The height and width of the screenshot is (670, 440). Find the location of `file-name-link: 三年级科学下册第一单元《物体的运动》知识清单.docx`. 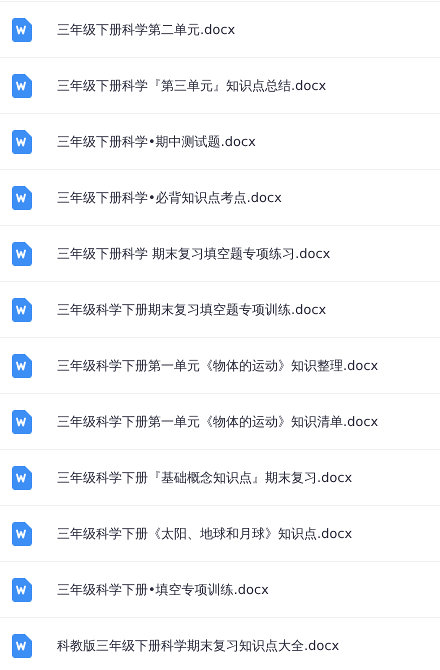

file-name-link: 三年级科学下册第一单元《物体的运动》知识清单.docx is located at coordinates (217, 421).